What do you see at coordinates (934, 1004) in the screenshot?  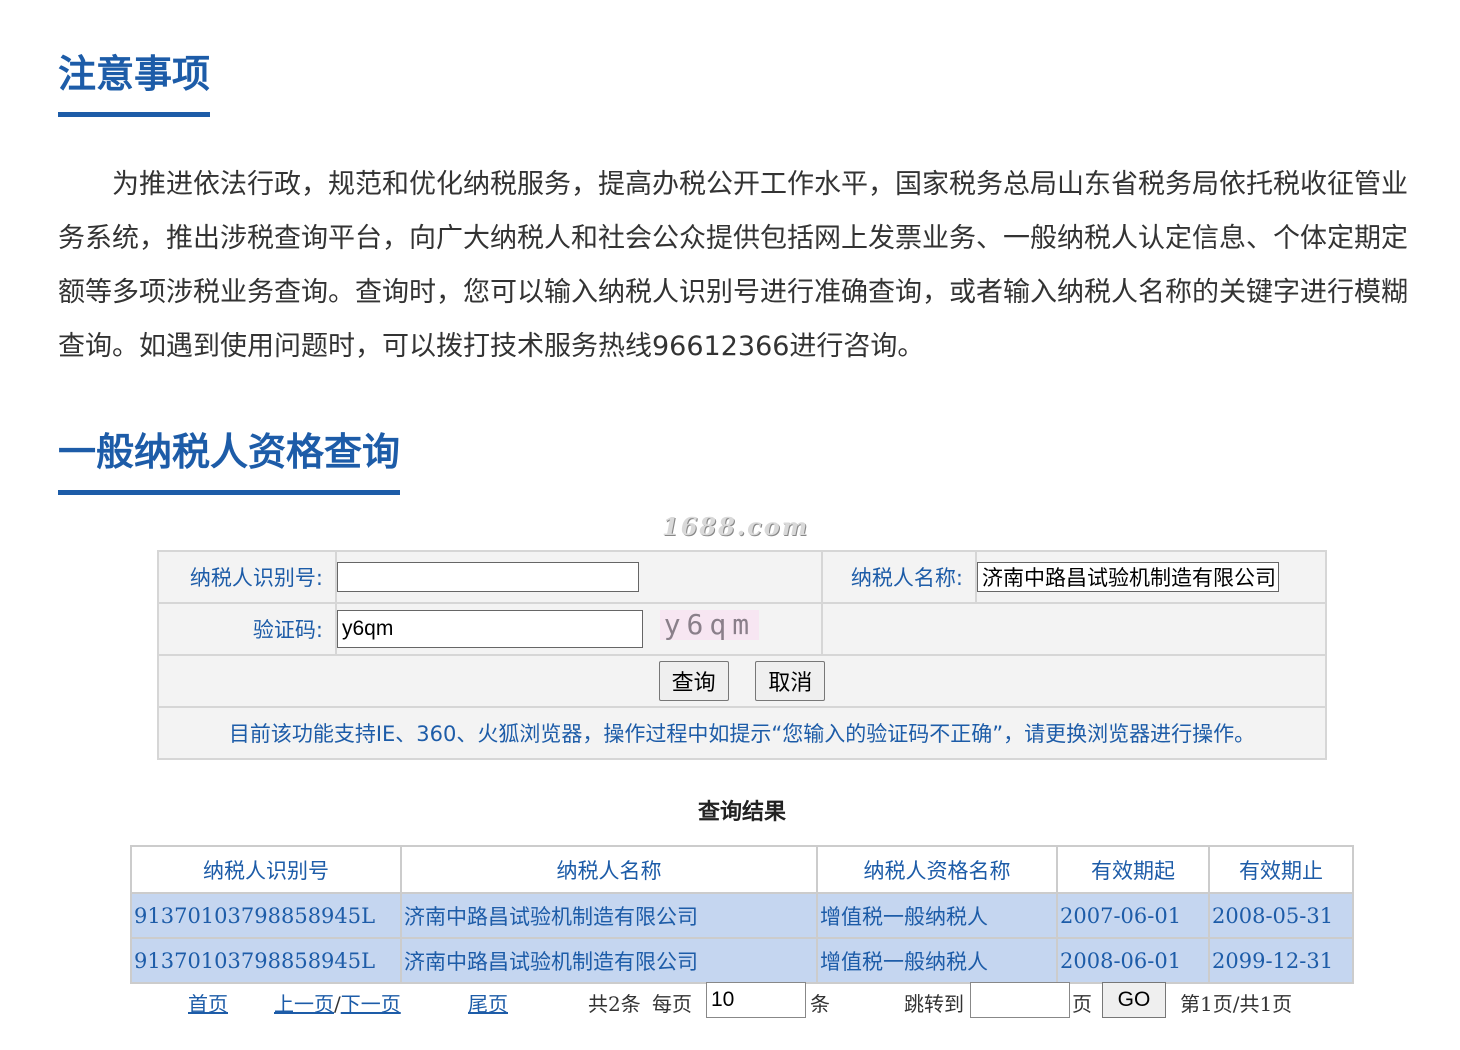 I see `jump-label: 跳转到` at bounding box center [934, 1004].